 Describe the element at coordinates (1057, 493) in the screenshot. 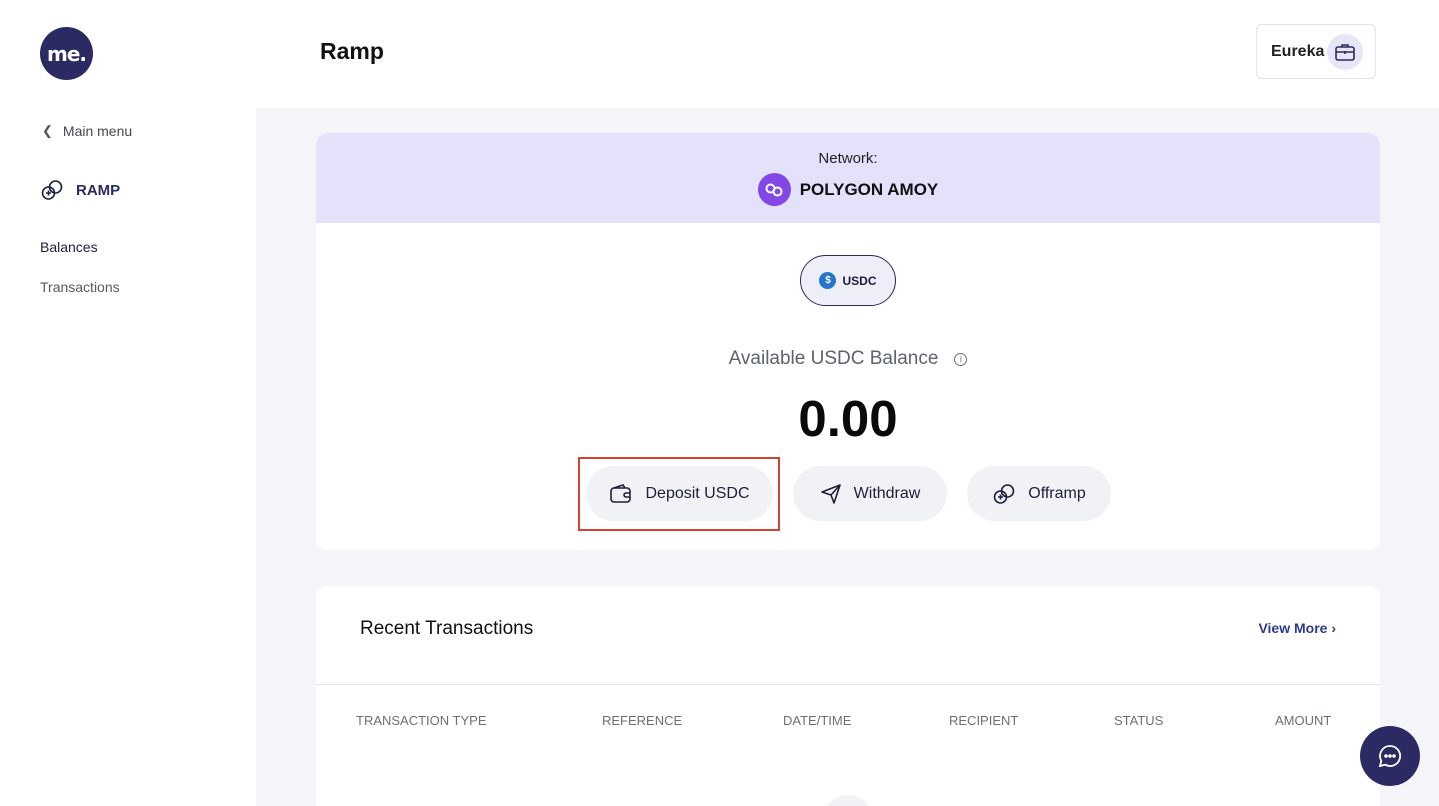

I see `offramp-label: Offramp` at that location.